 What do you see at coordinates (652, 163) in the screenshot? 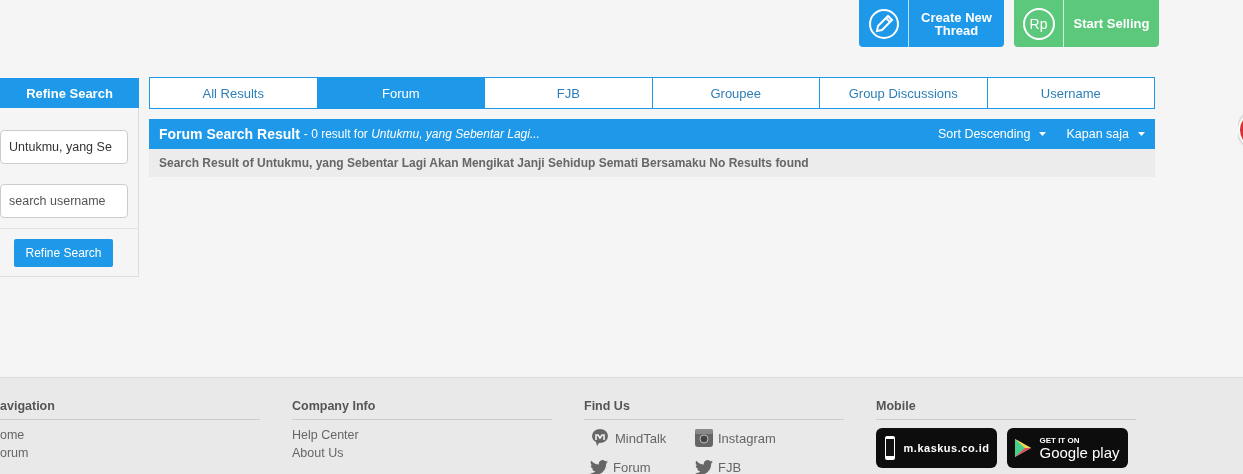
I see `no-results-message: Search Result of Untukmu, yang Sebentar Lagi Akan Mengikat Janji Sehidup Semati Bersamaku No Results found` at bounding box center [652, 163].